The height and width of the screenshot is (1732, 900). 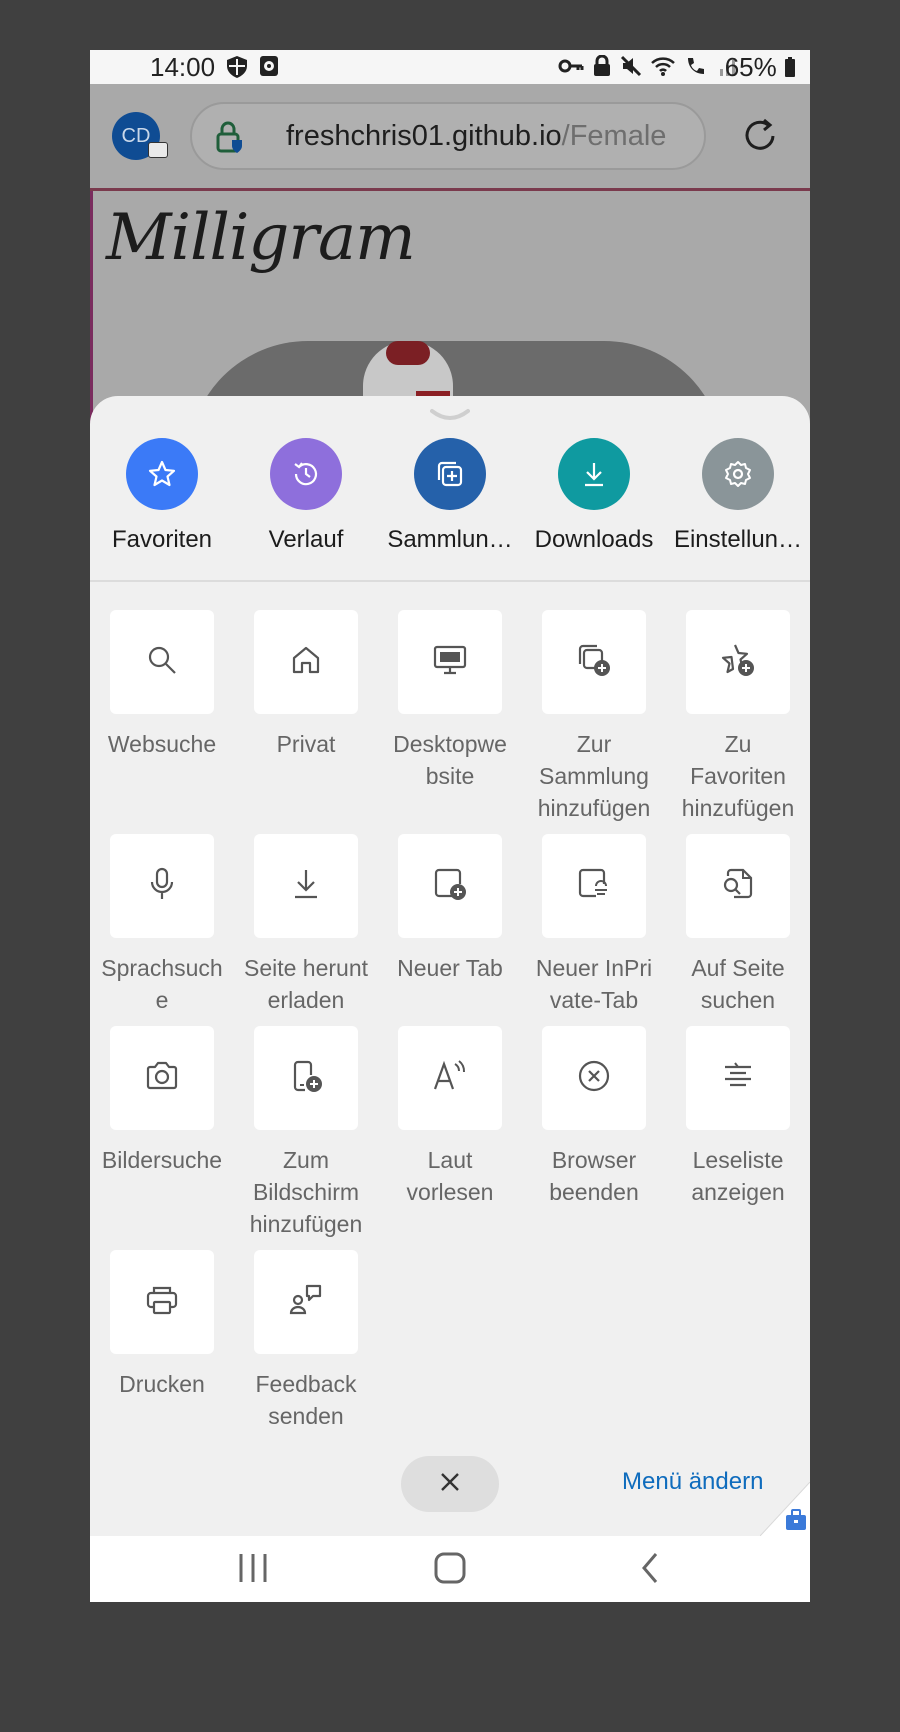 What do you see at coordinates (594, 984) in the screenshot?
I see `tile-label: Neuer InPri vate-Tab` at bounding box center [594, 984].